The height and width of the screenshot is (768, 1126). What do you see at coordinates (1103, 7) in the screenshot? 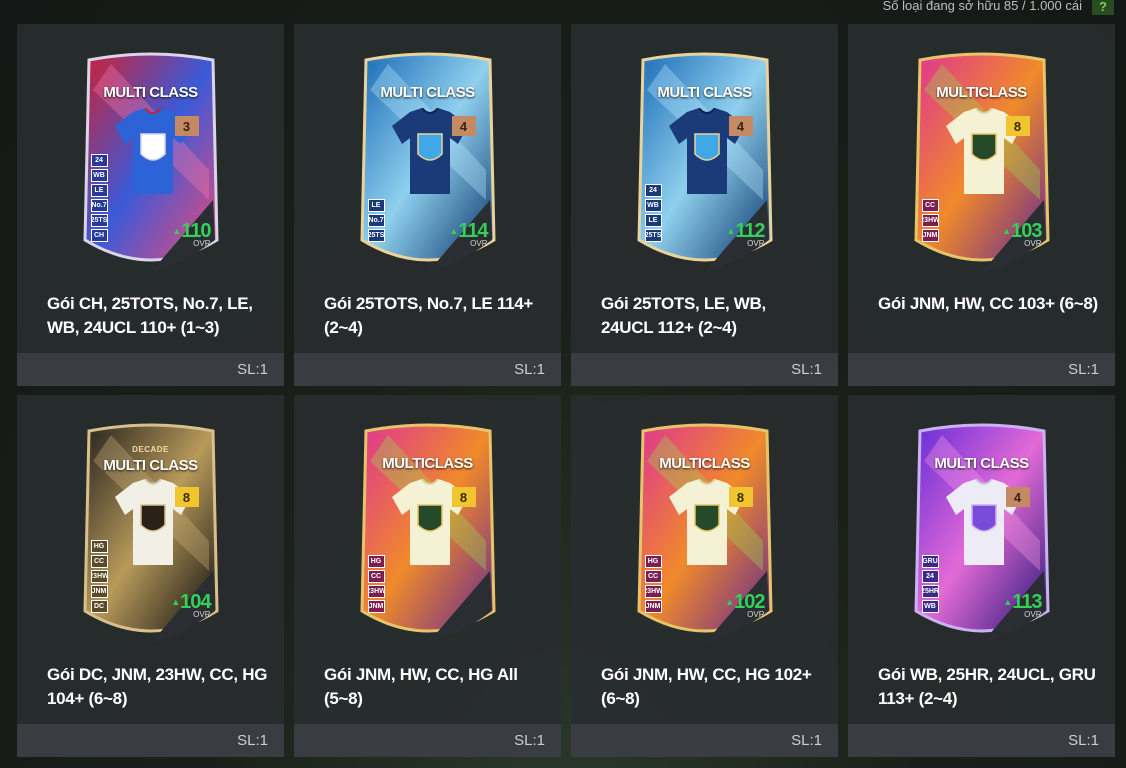
I see `help-button: ?` at bounding box center [1103, 7].